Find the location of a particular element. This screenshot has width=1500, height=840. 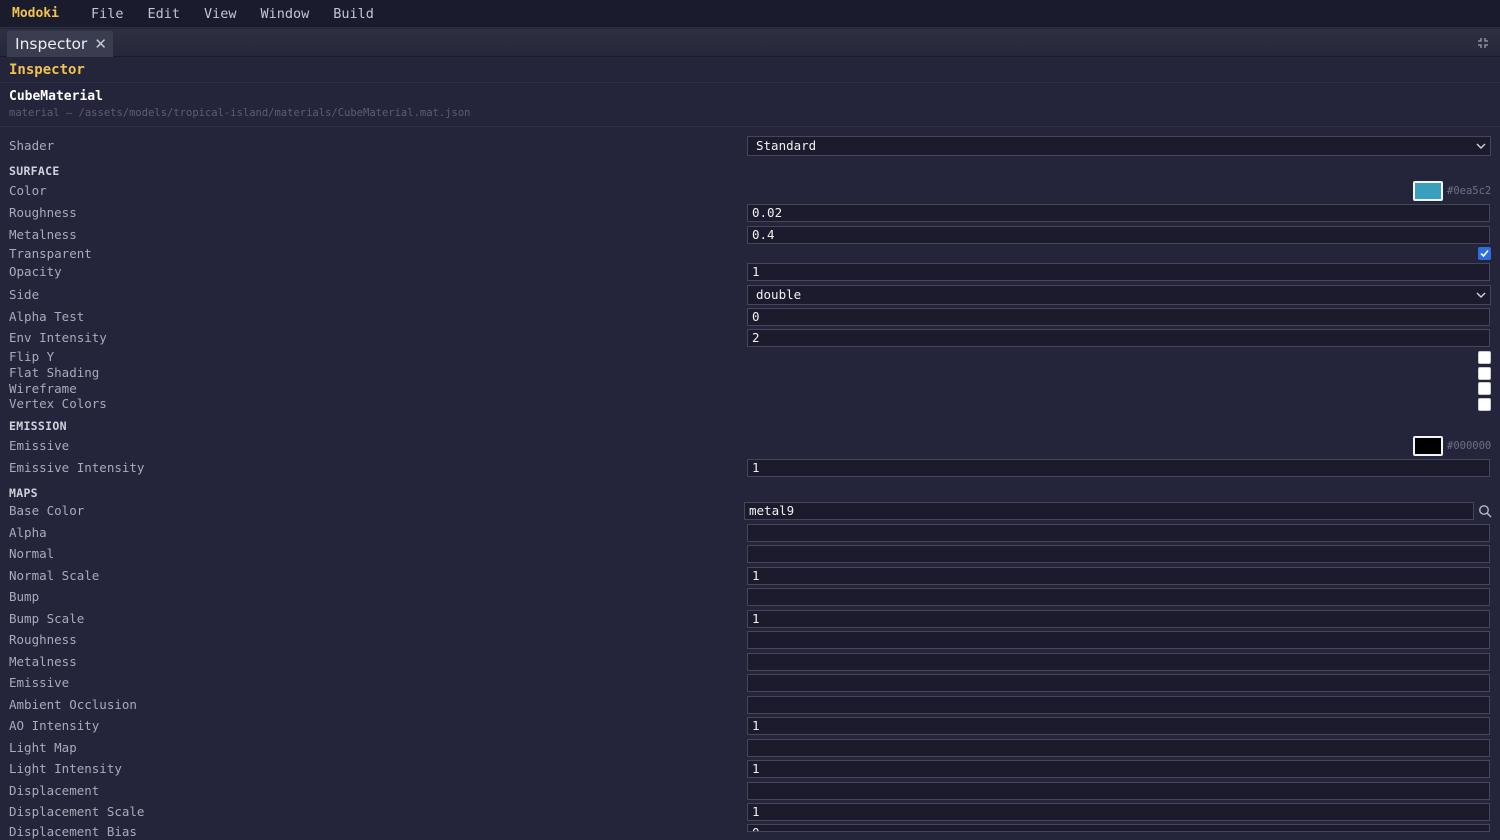

map-label: Displacement Bias is located at coordinates (73, 831).